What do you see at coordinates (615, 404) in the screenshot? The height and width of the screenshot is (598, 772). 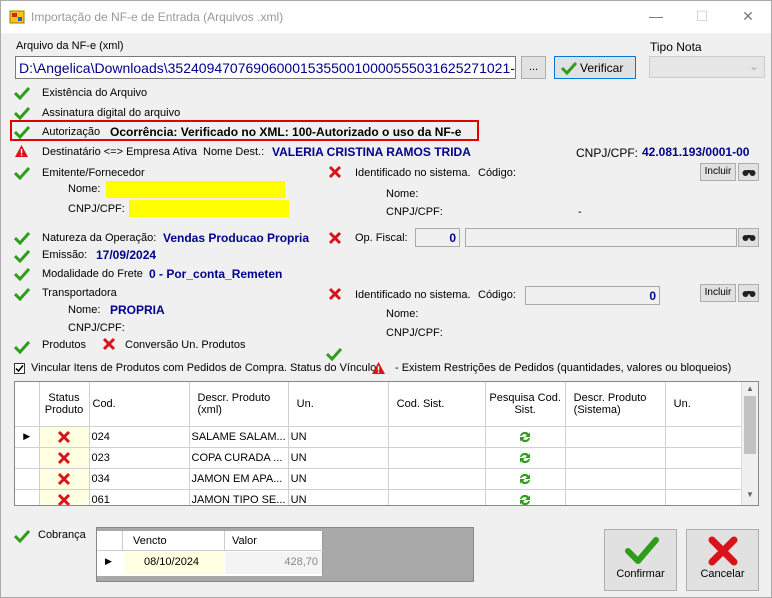 I see `col-descr-sistema: Descr. Produto (Sistema)` at bounding box center [615, 404].